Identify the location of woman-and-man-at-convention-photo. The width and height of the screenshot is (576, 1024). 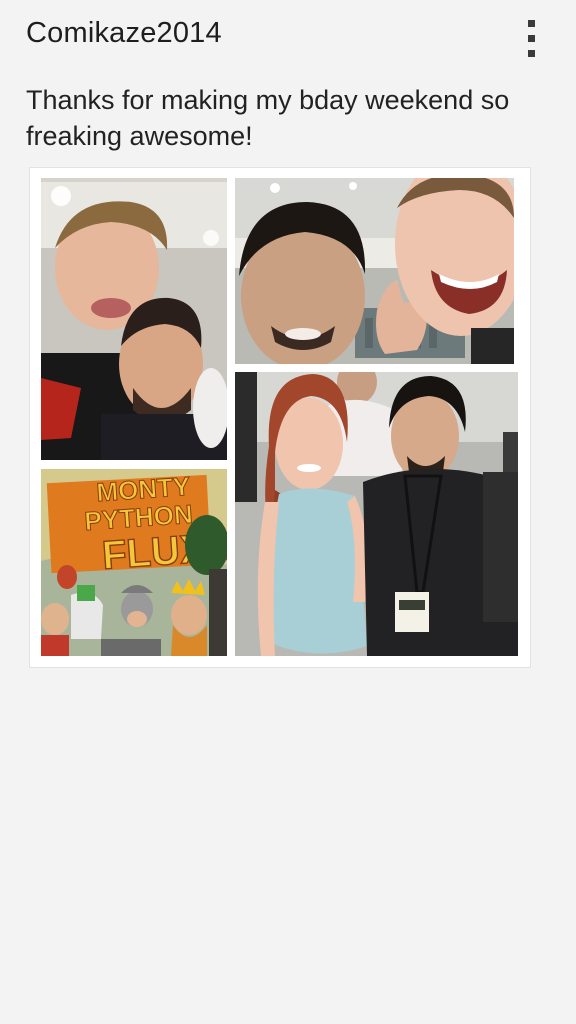
(376, 514).